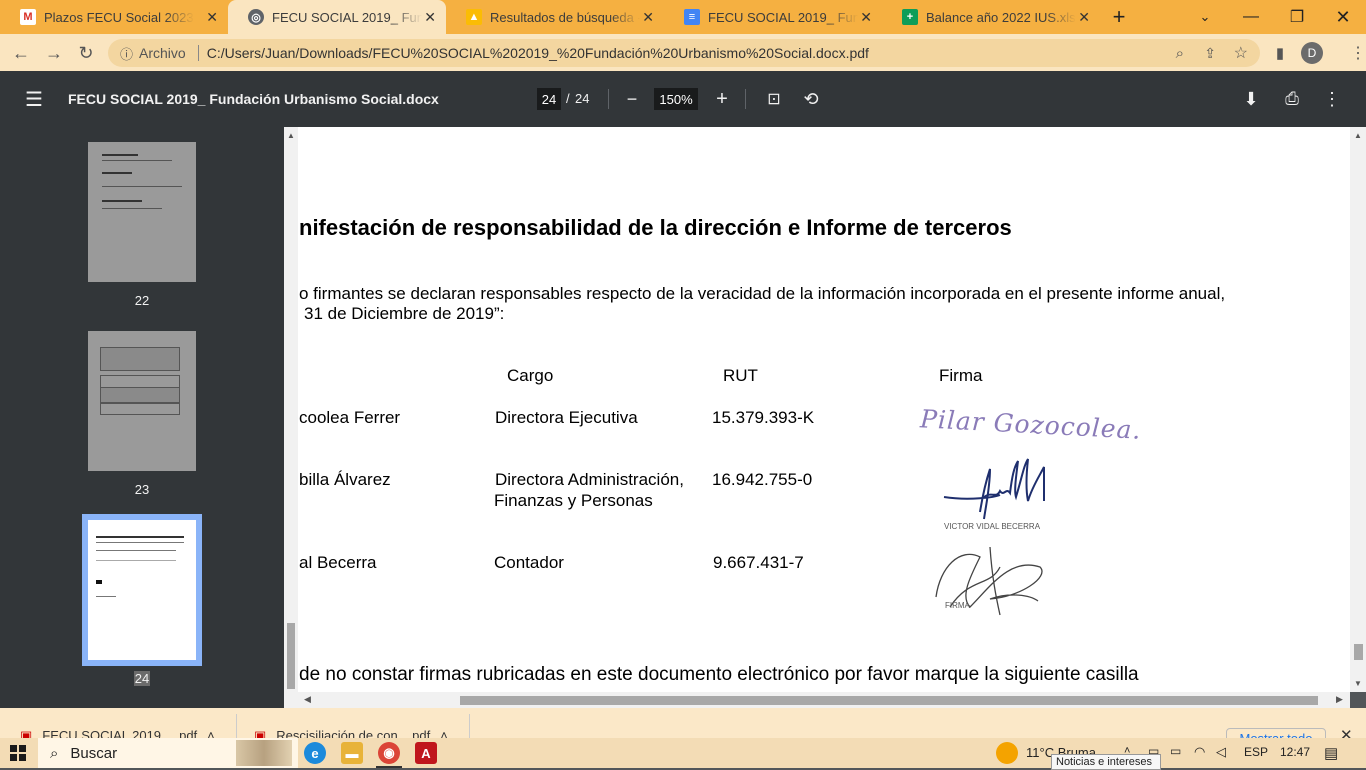  I want to click on search-icon: ⌕, so click(54, 753).